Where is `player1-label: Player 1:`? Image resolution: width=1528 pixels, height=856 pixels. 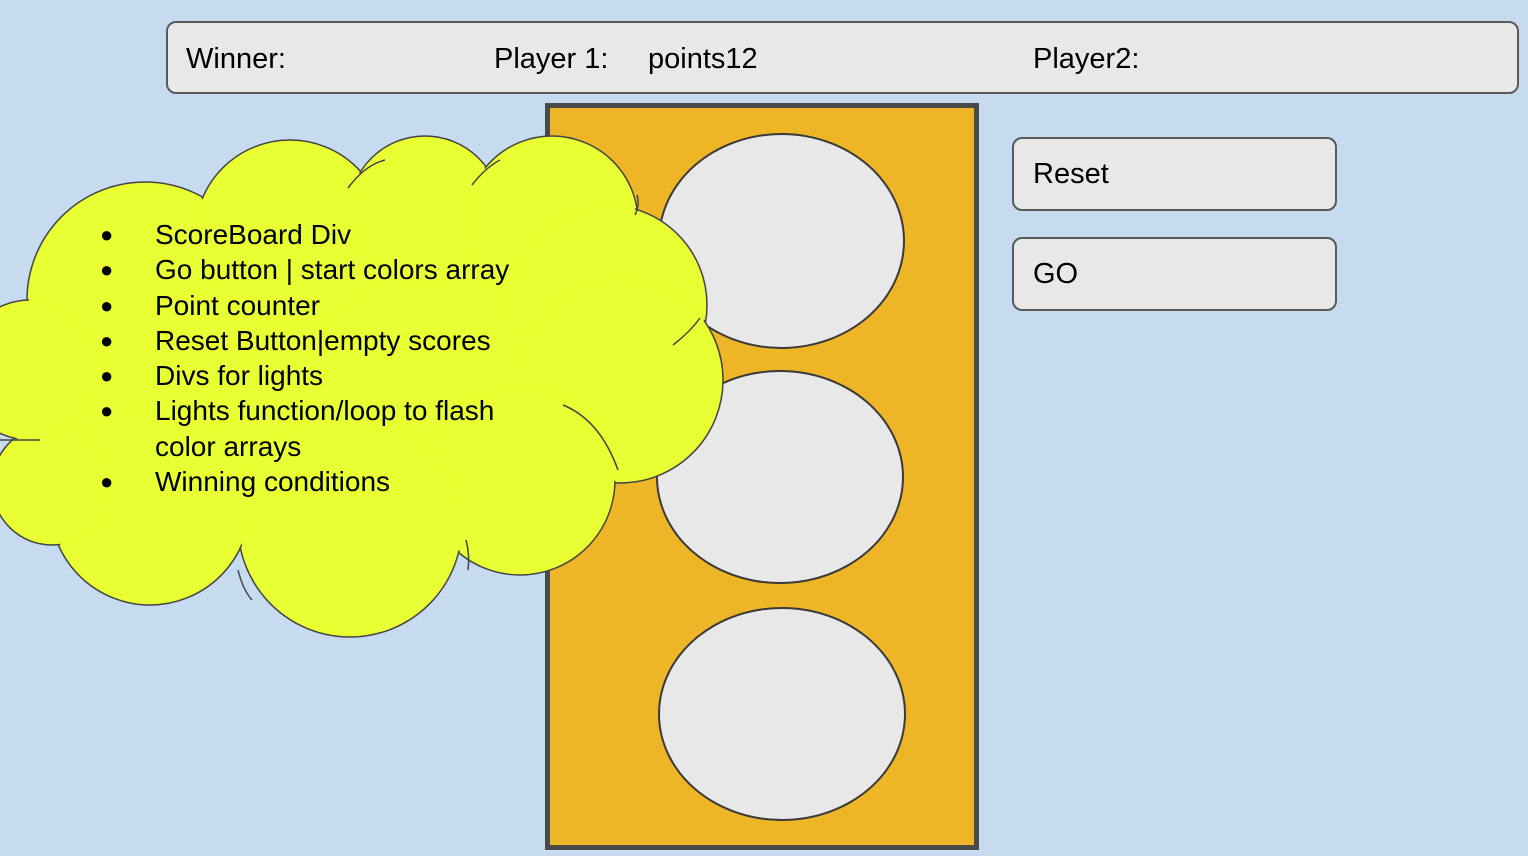
player1-label: Player 1: is located at coordinates (551, 59).